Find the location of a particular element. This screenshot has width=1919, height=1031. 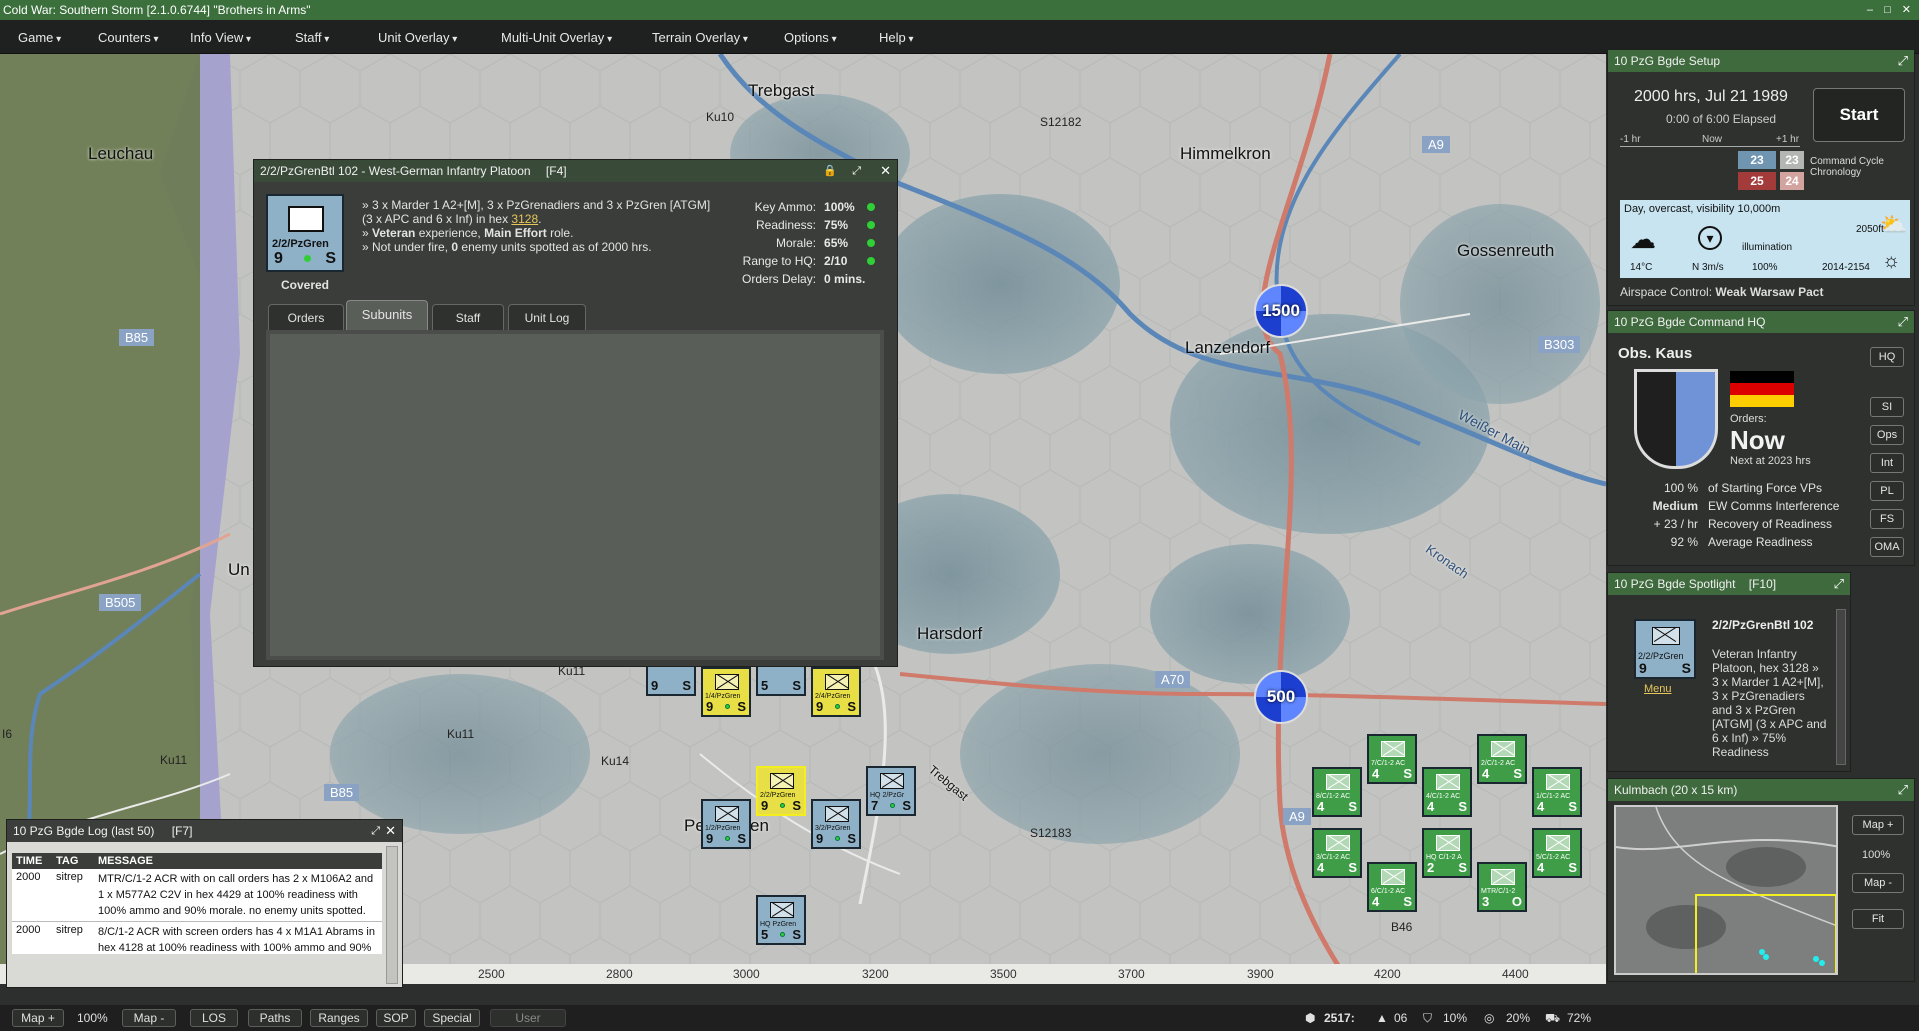

place-label: Himmelkron is located at coordinates (1225, 153).